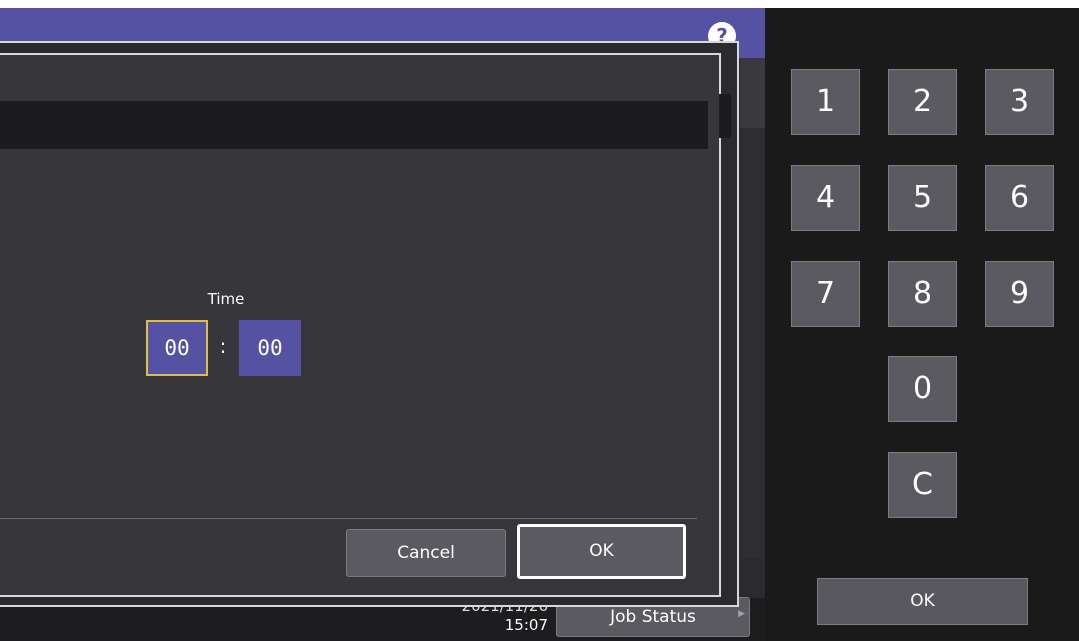 This screenshot has width=1079, height=641. I want to click on triangle-right-icon: ▶, so click(741, 614).